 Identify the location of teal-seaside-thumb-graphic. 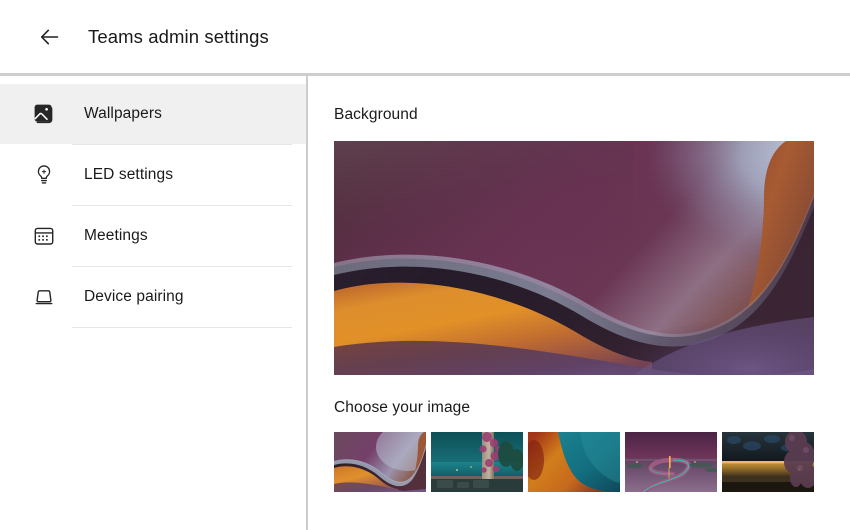
(477, 462).